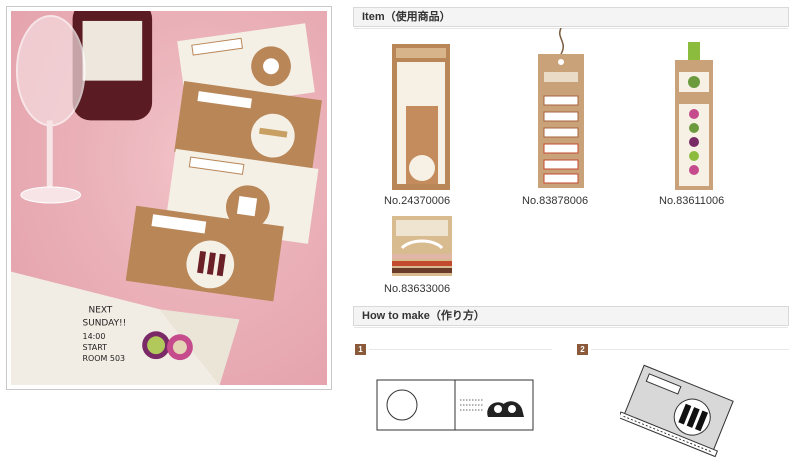  What do you see at coordinates (571, 317) in the screenshot?
I see `howto-section-header: How to make（作り方）` at bounding box center [571, 317].